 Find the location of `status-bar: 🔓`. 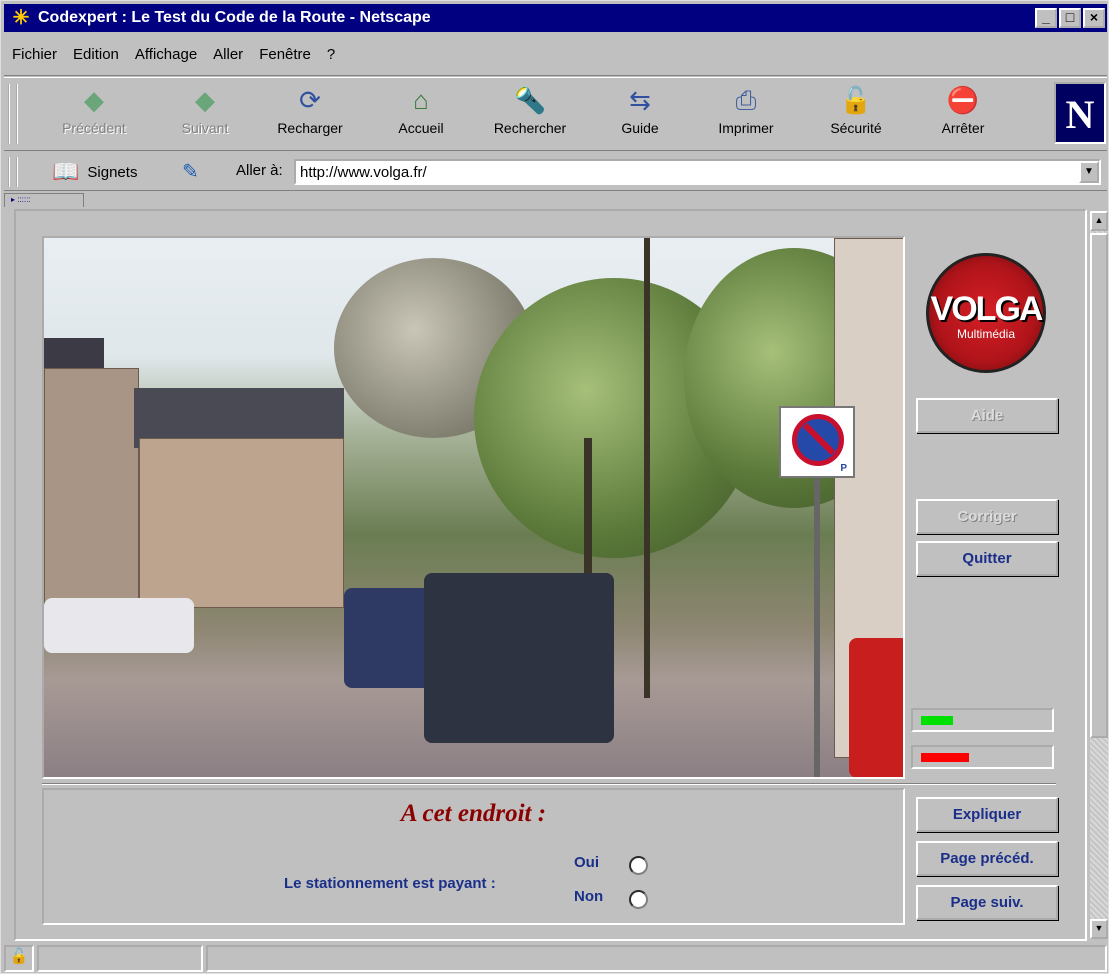

status-bar: 🔓 is located at coordinates (555, 958).